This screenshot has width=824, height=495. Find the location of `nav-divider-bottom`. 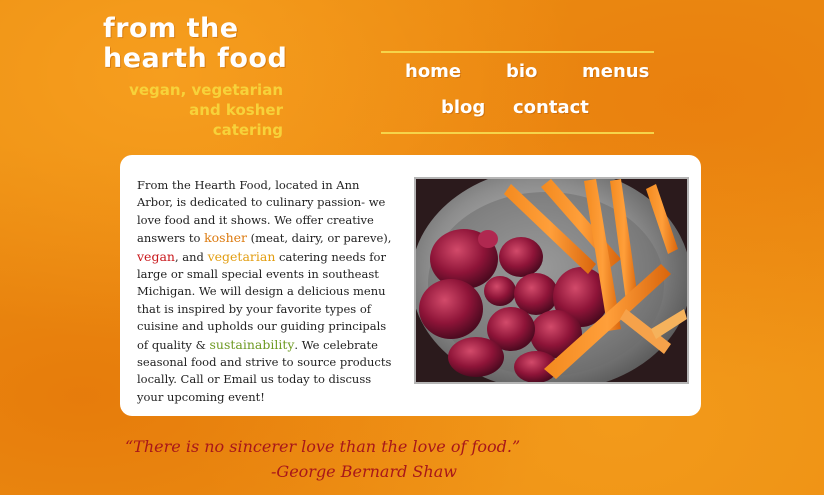

nav-divider-bottom is located at coordinates (517, 133).